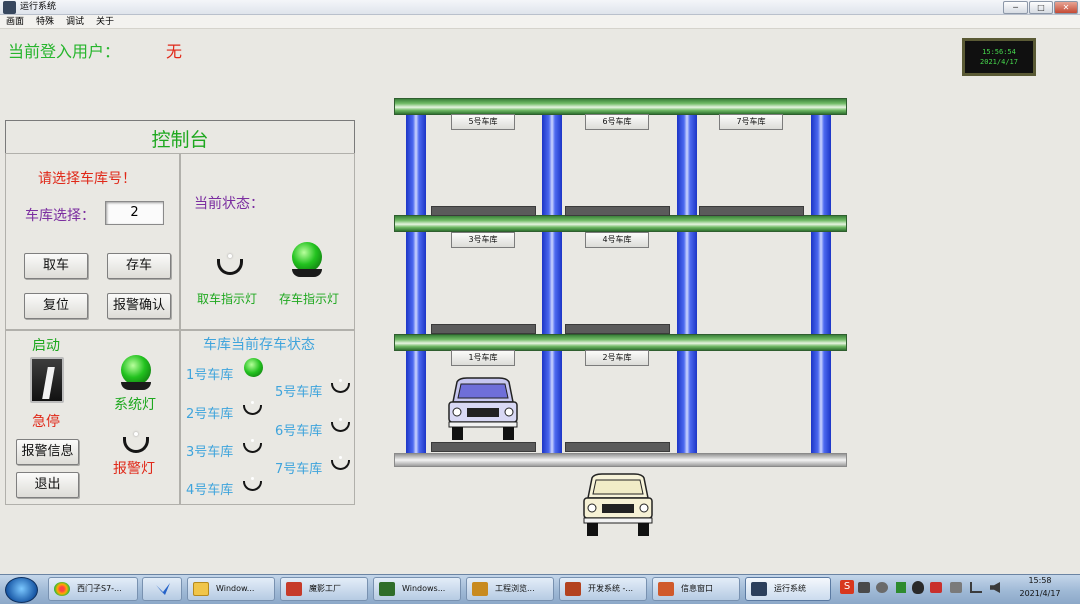  Describe the element at coordinates (139, 306) in the screenshot. I see `alarm-confirm-button: 报警确认` at that location.